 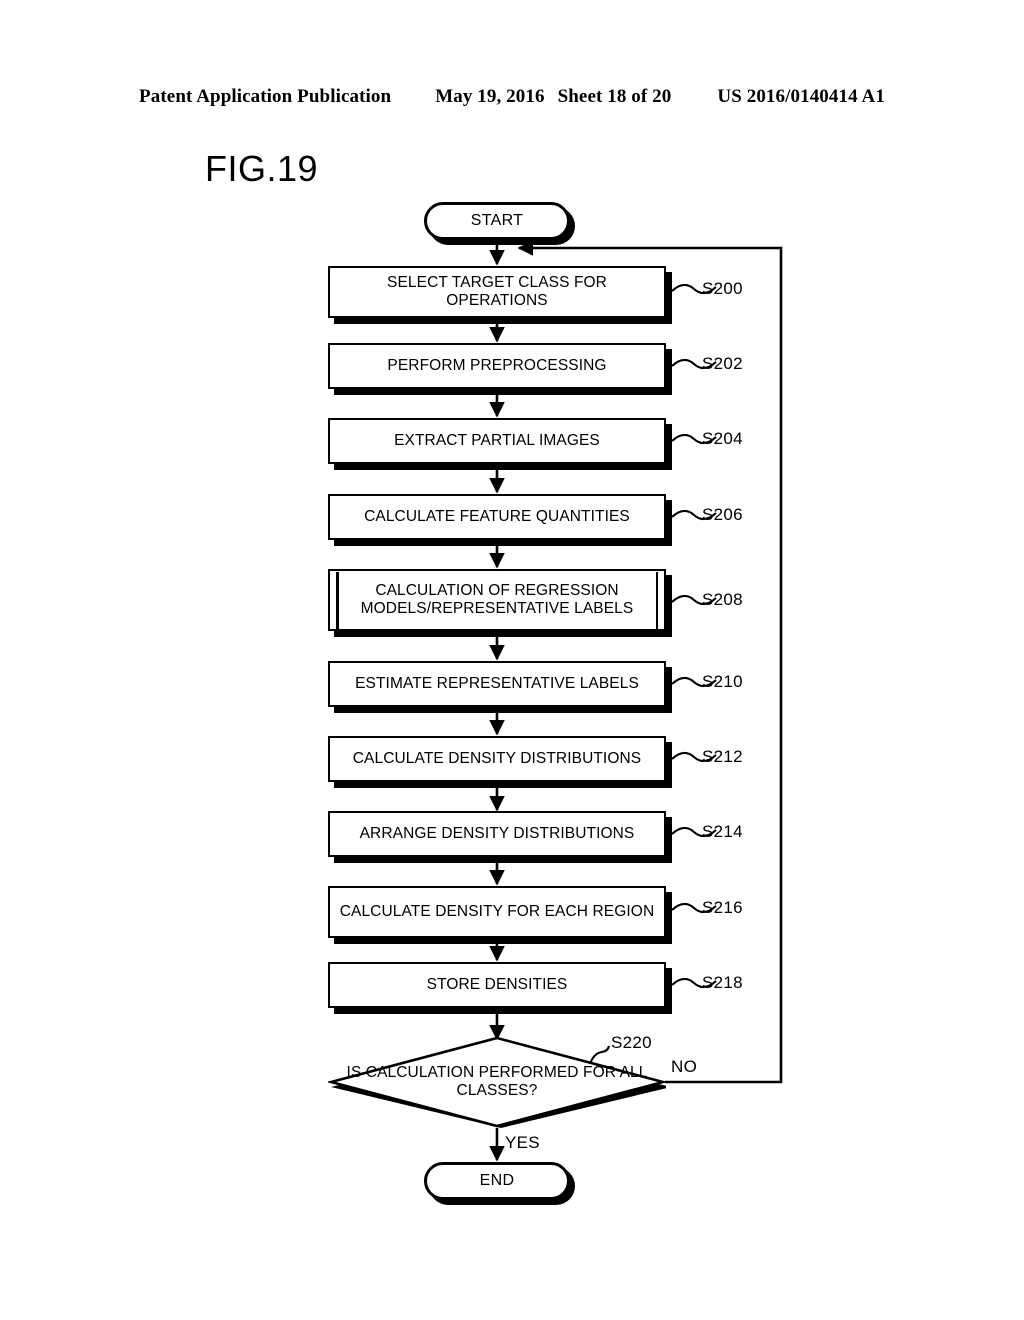 I want to click on flow-node-s218: STORE DENSITIES, so click(x=497, y=985).